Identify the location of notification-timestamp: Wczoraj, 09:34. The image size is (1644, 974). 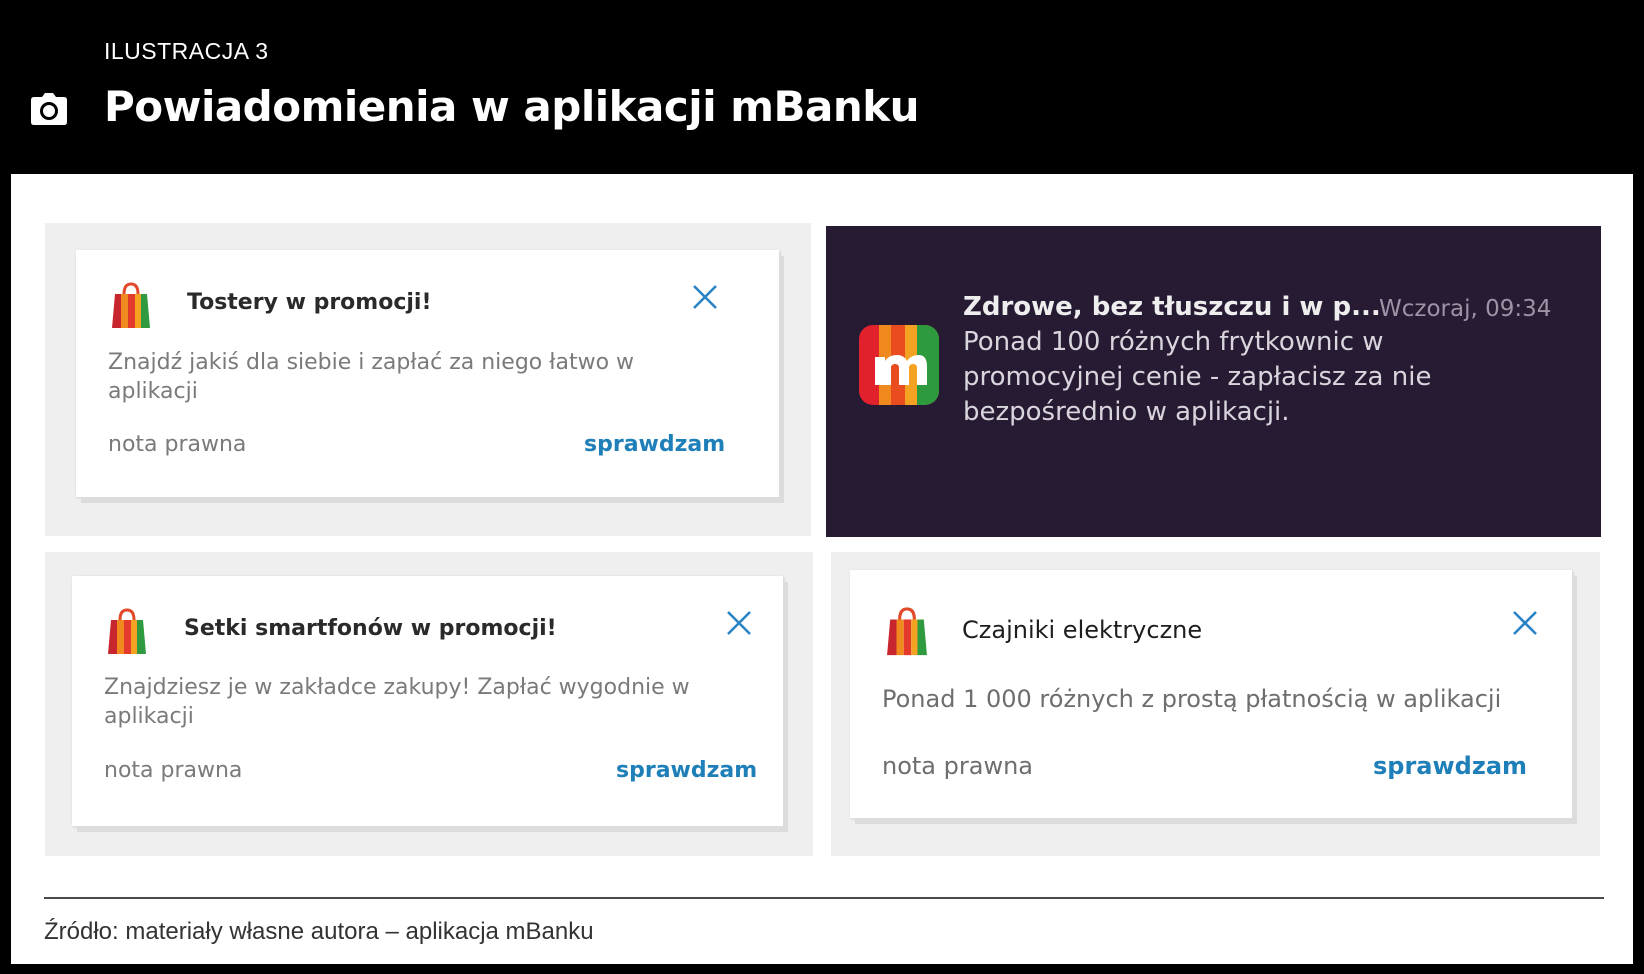
(1465, 309).